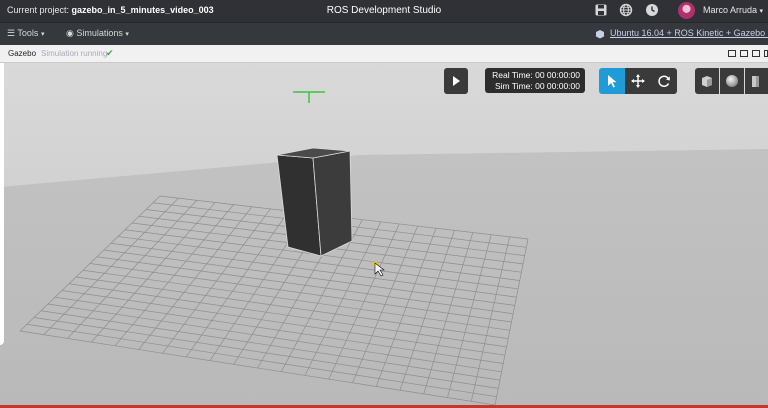  What do you see at coordinates (70, 33) in the screenshot?
I see `play-circle-icon: ◉` at bounding box center [70, 33].